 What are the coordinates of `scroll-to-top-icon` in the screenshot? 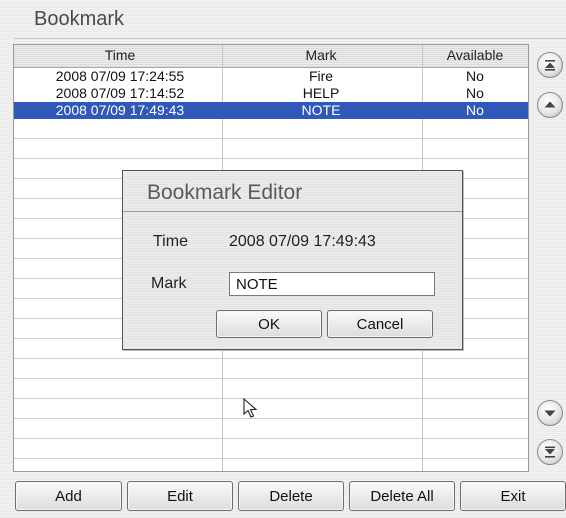 It's located at (550, 65).